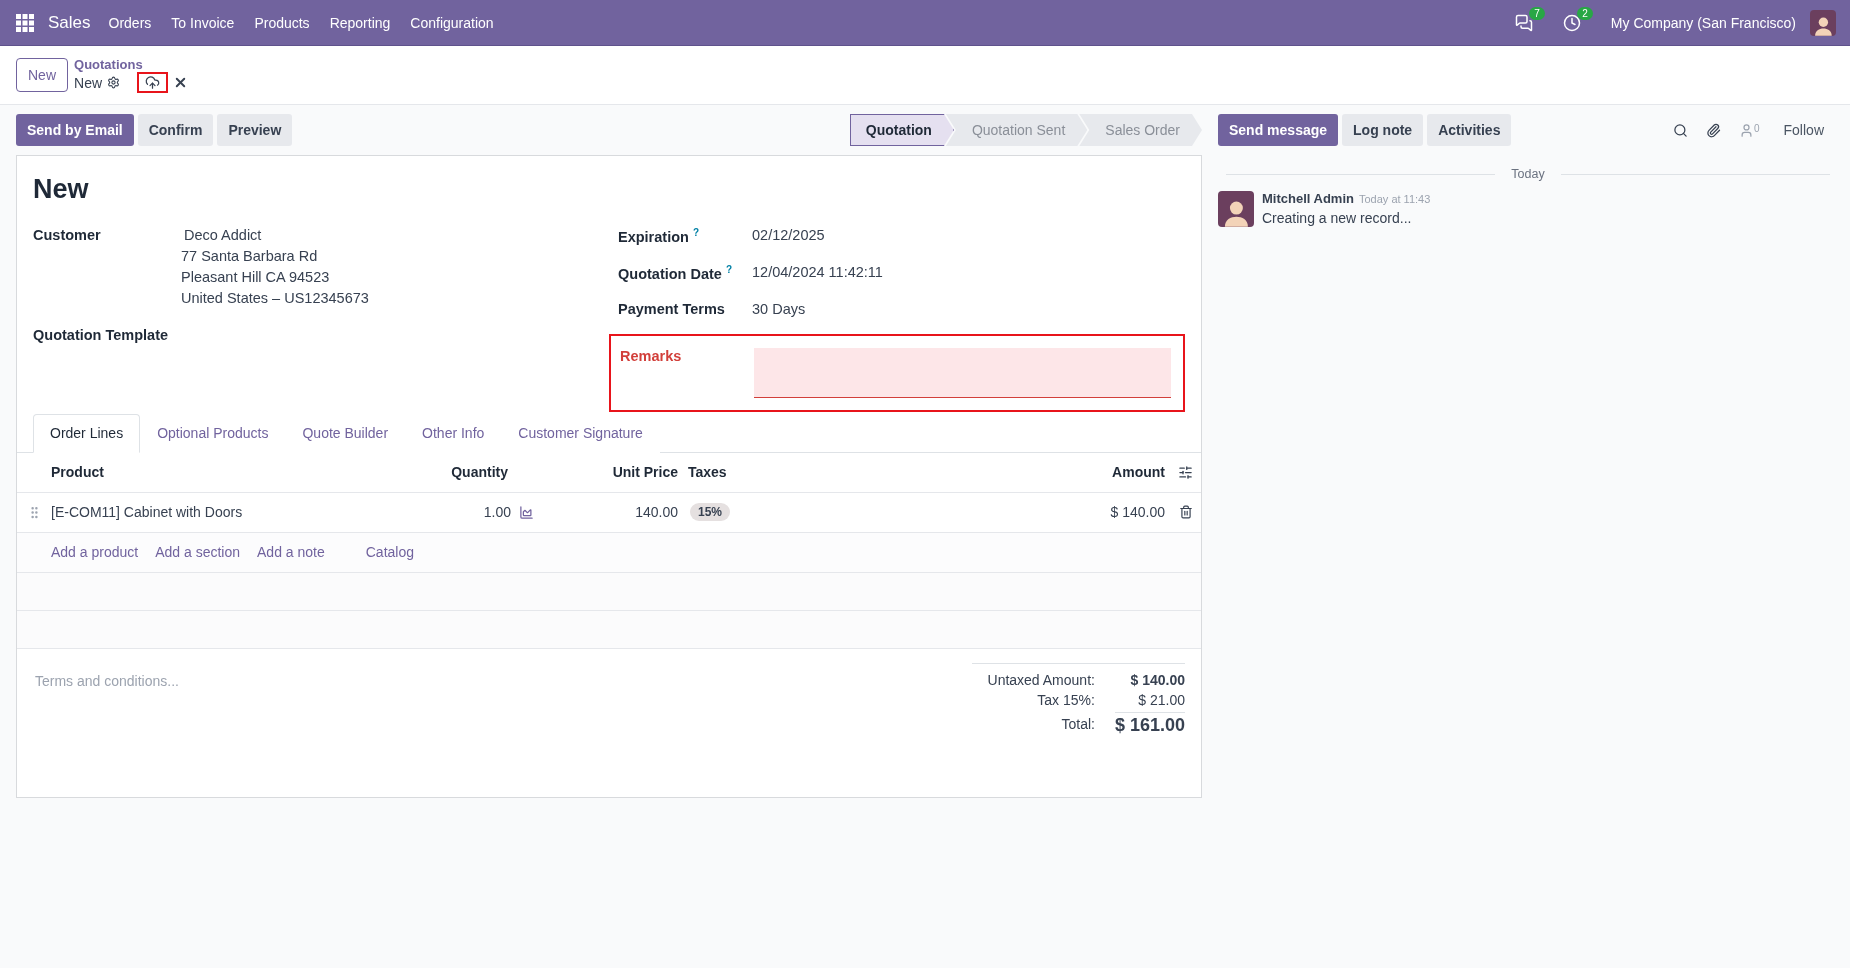 The height and width of the screenshot is (968, 1850). What do you see at coordinates (75, 130) in the screenshot?
I see `action-button: Send by Email` at bounding box center [75, 130].